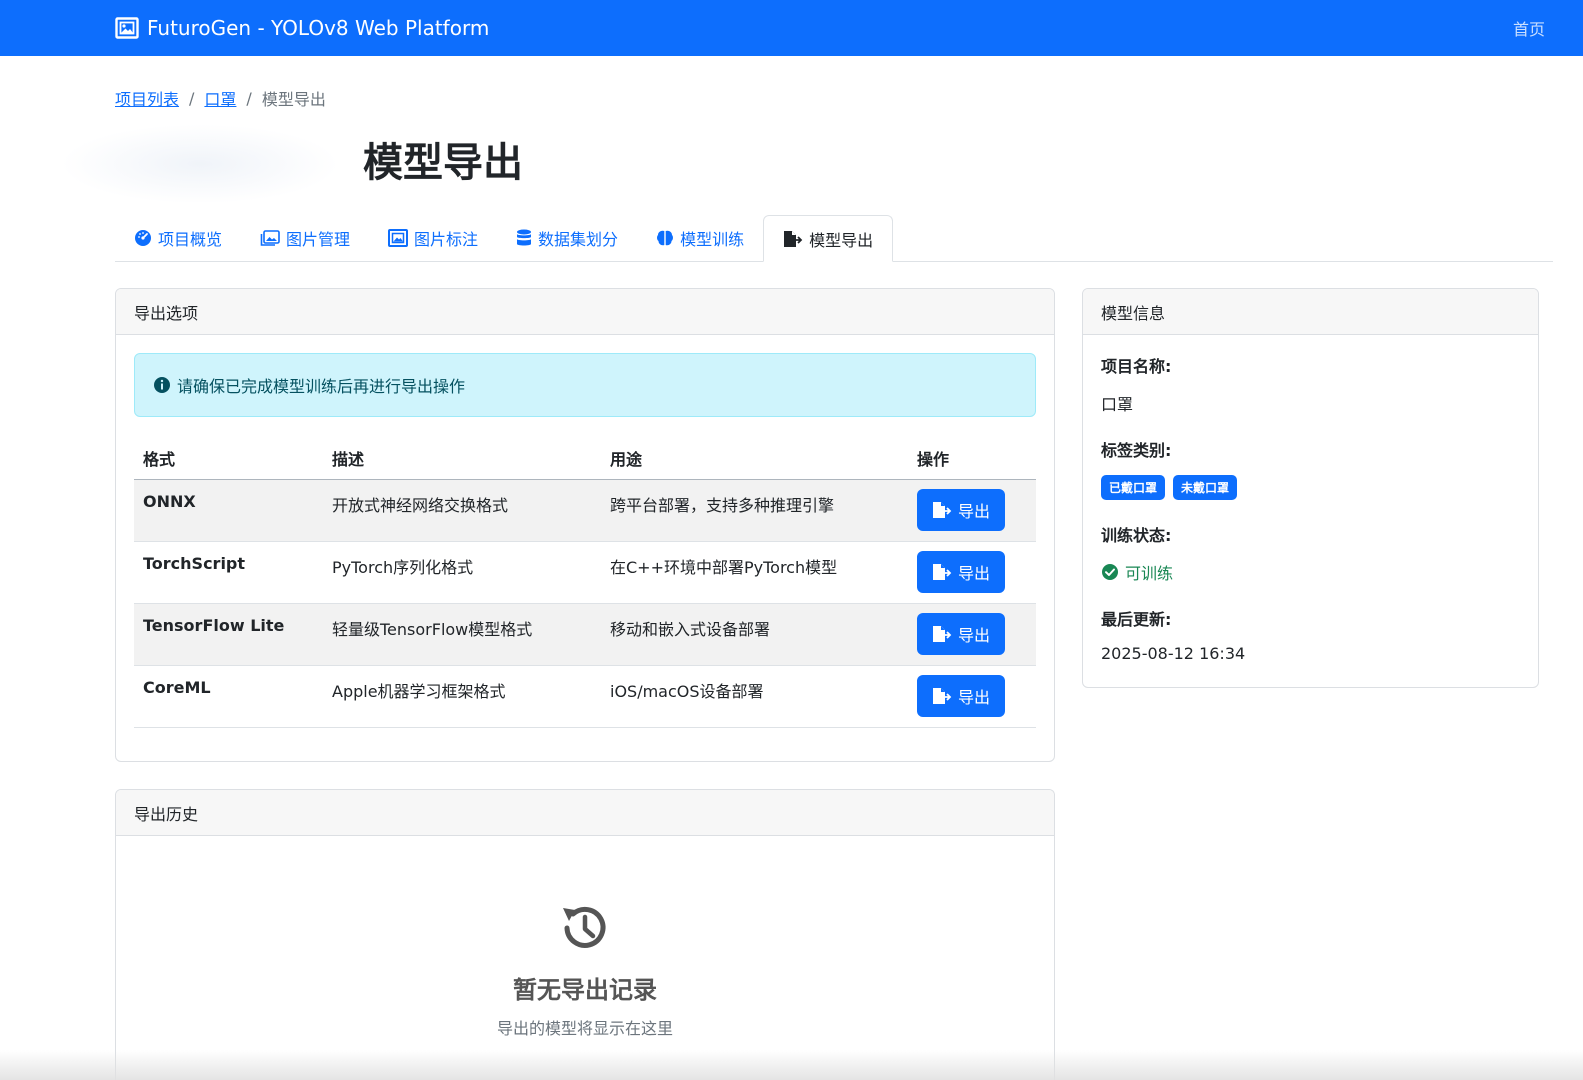  I want to click on breadcrumb-current: 模型导出, so click(293, 99).